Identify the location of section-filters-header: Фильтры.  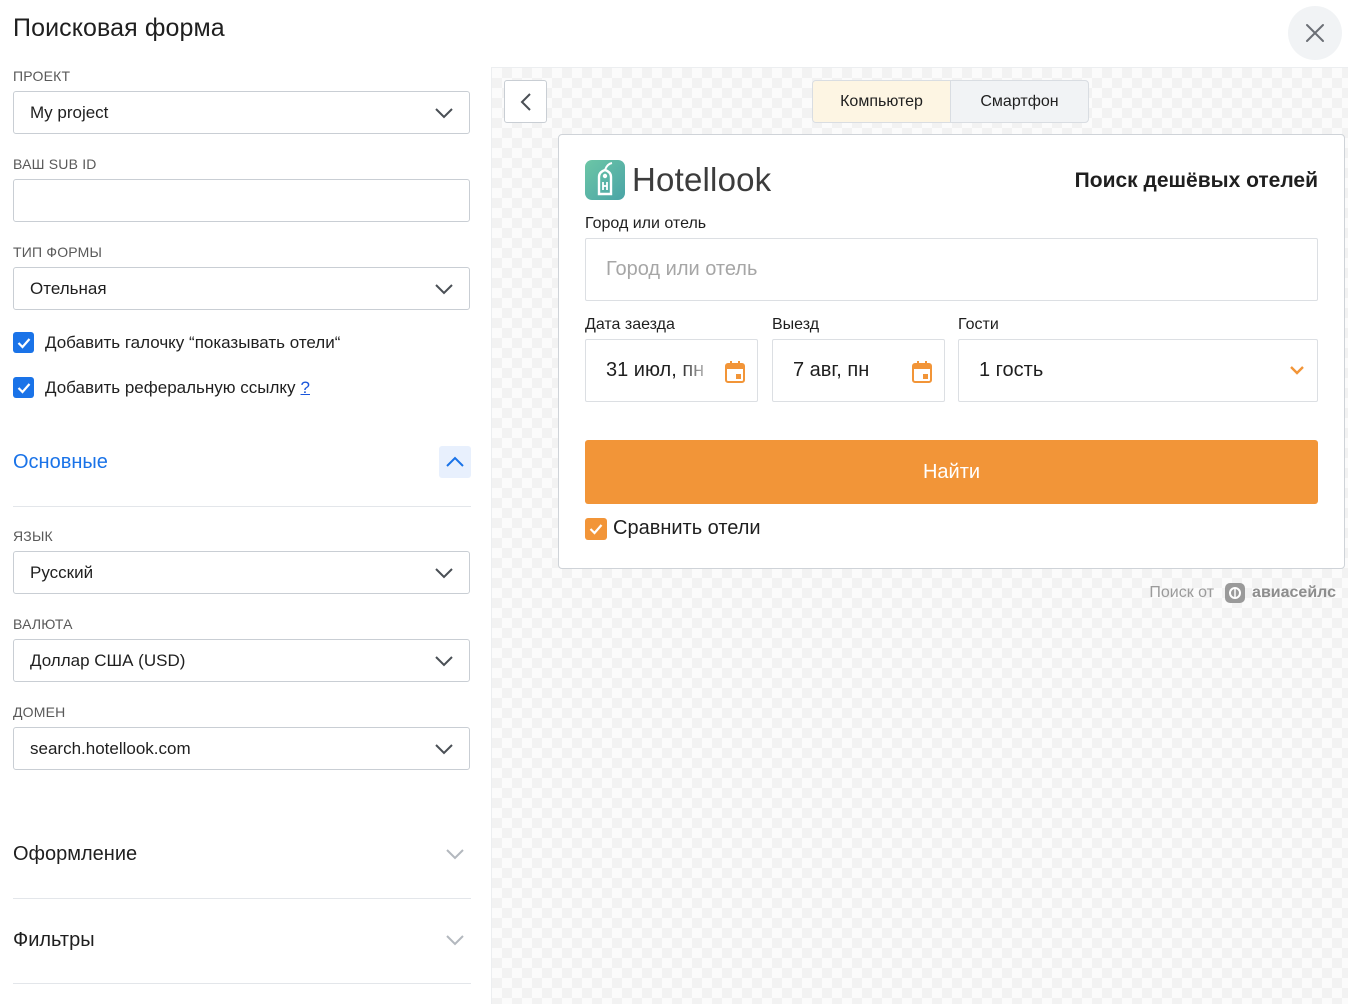
(242, 940).